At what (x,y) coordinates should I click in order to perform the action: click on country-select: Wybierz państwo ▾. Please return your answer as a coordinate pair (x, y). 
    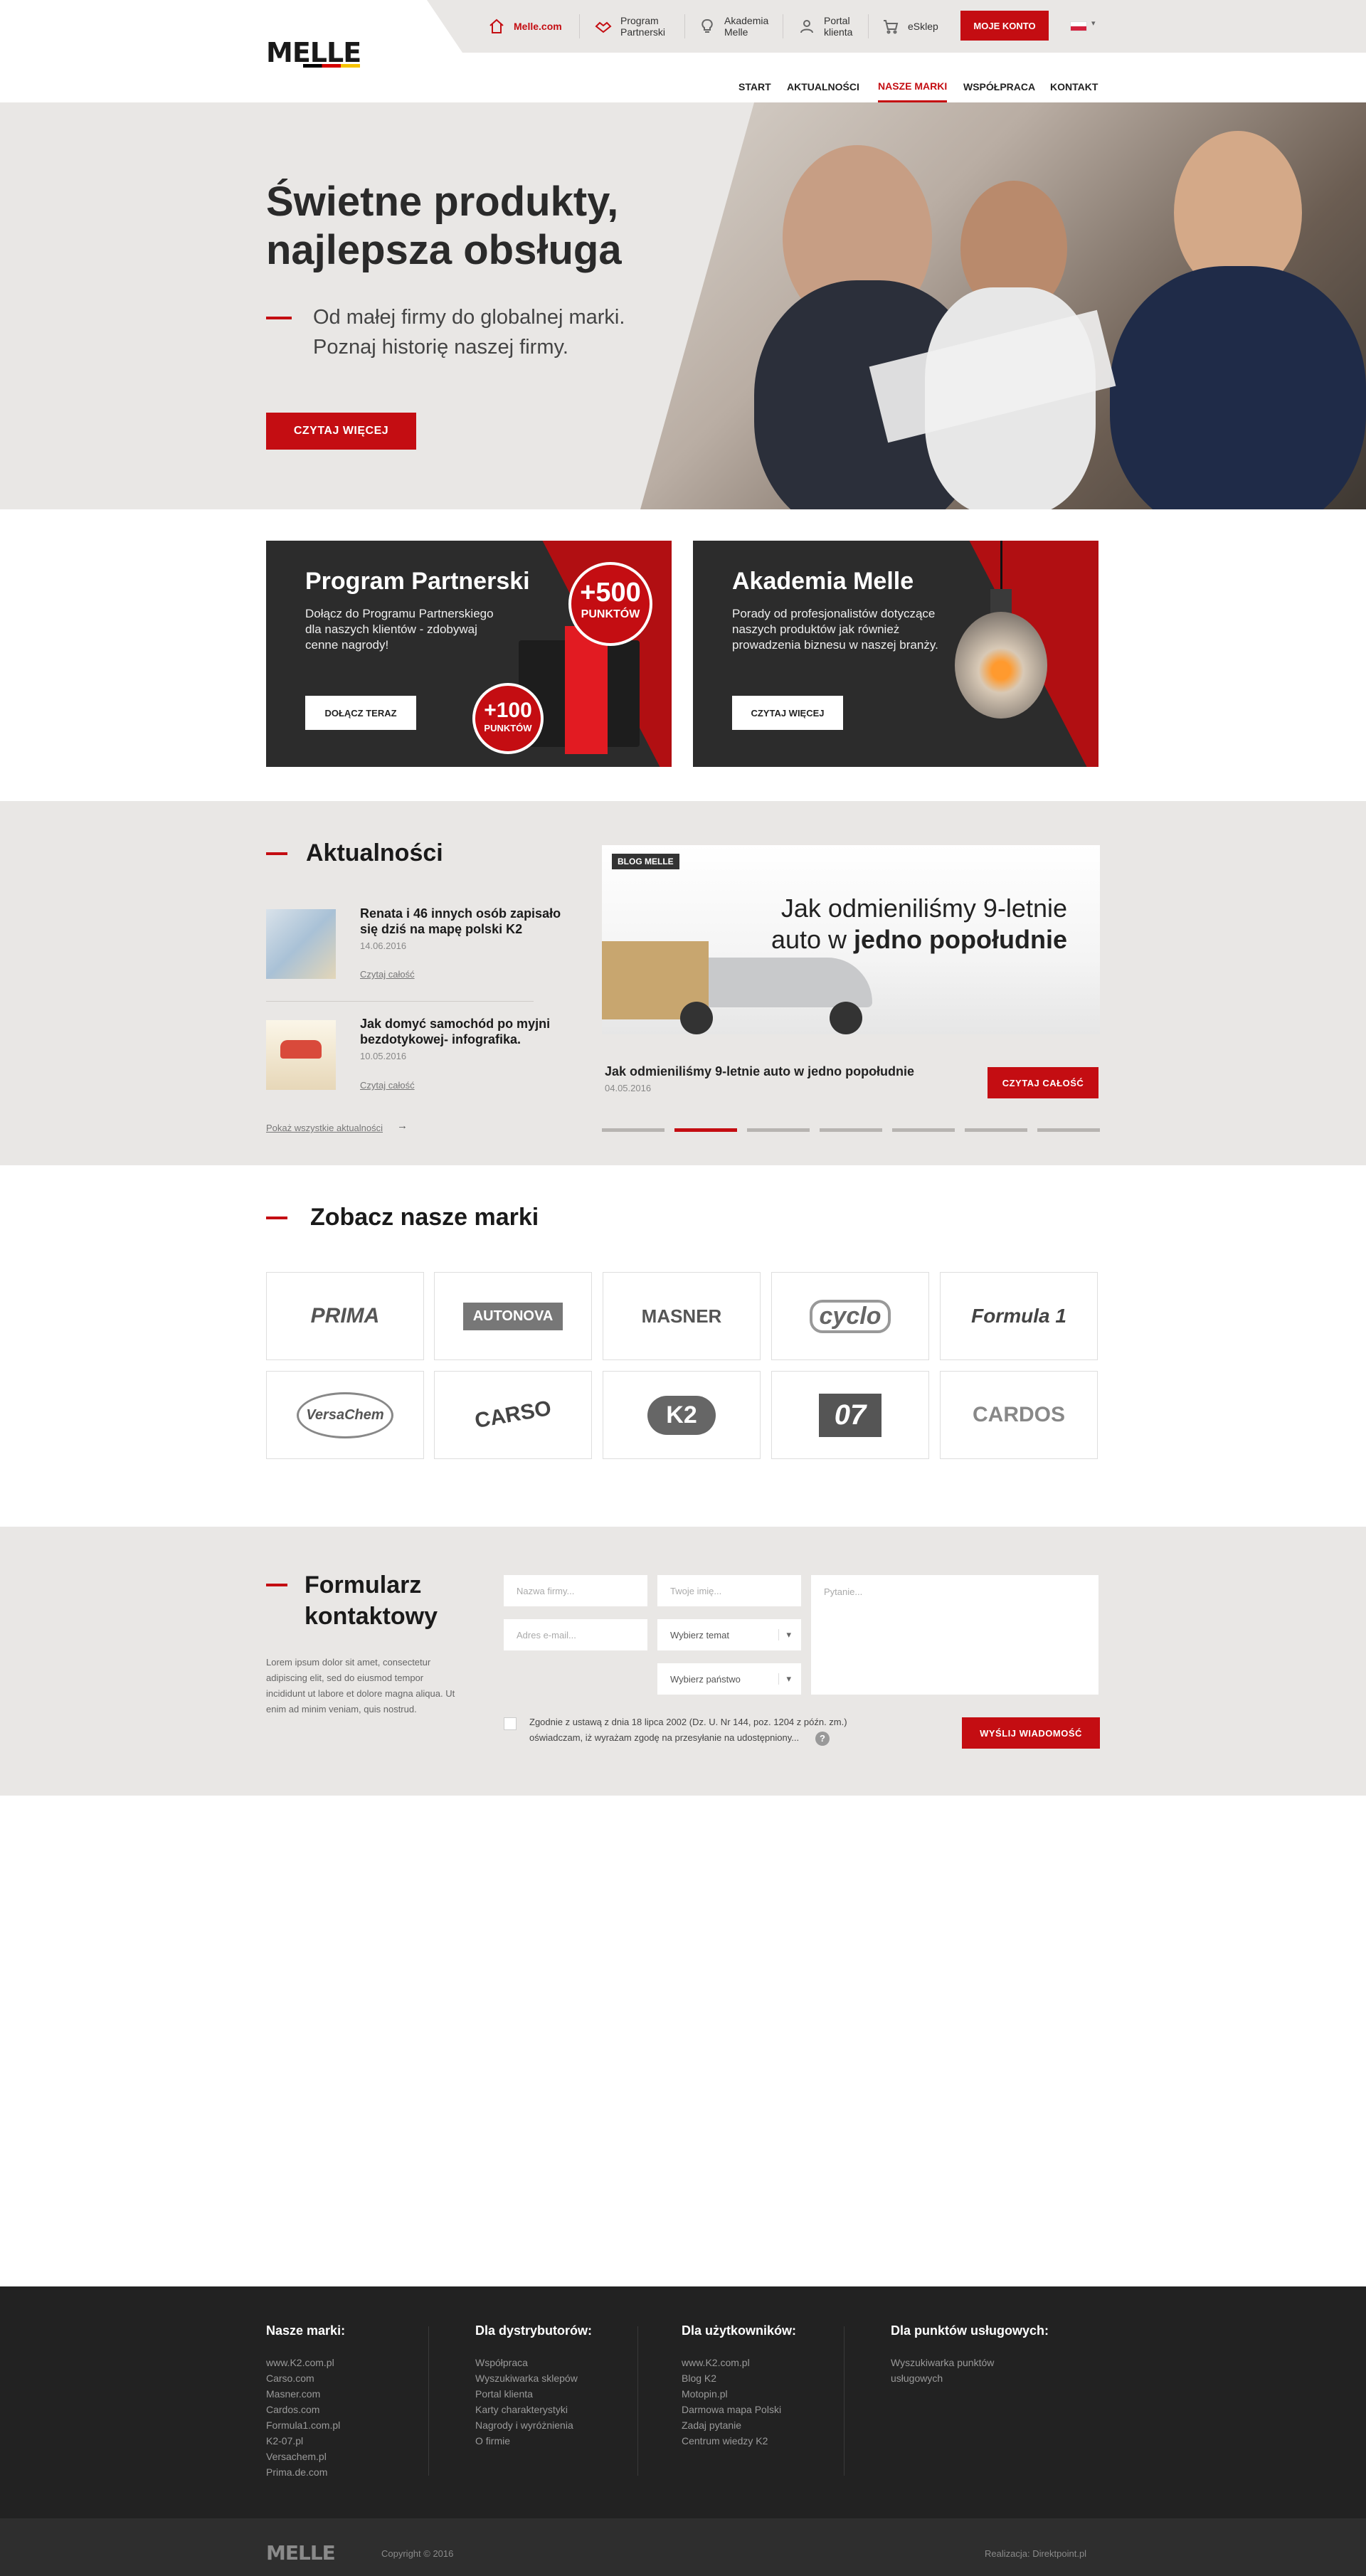
    Looking at the image, I should click on (729, 1679).